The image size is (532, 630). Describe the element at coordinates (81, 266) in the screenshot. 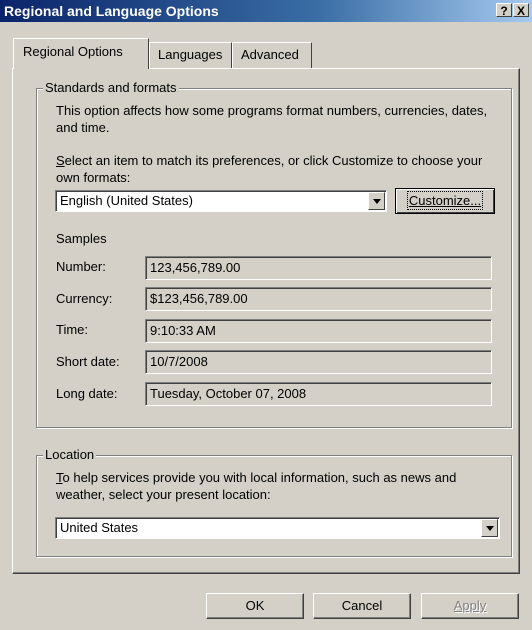

I see `sample-label-number: Number:` at that location.